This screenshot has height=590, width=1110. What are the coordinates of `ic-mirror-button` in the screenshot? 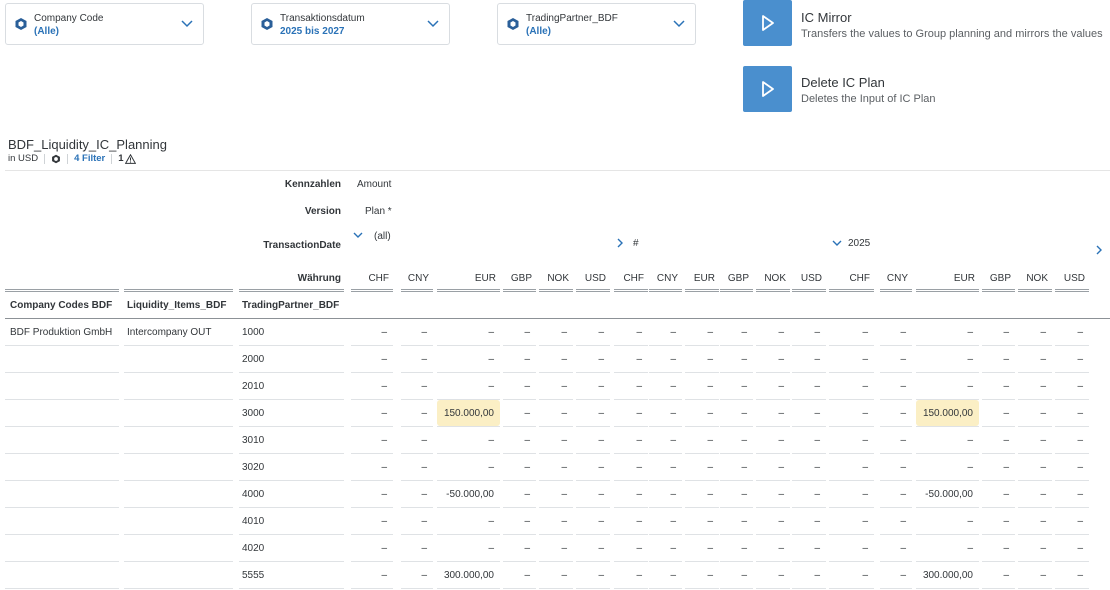 It's located at (767, 23).